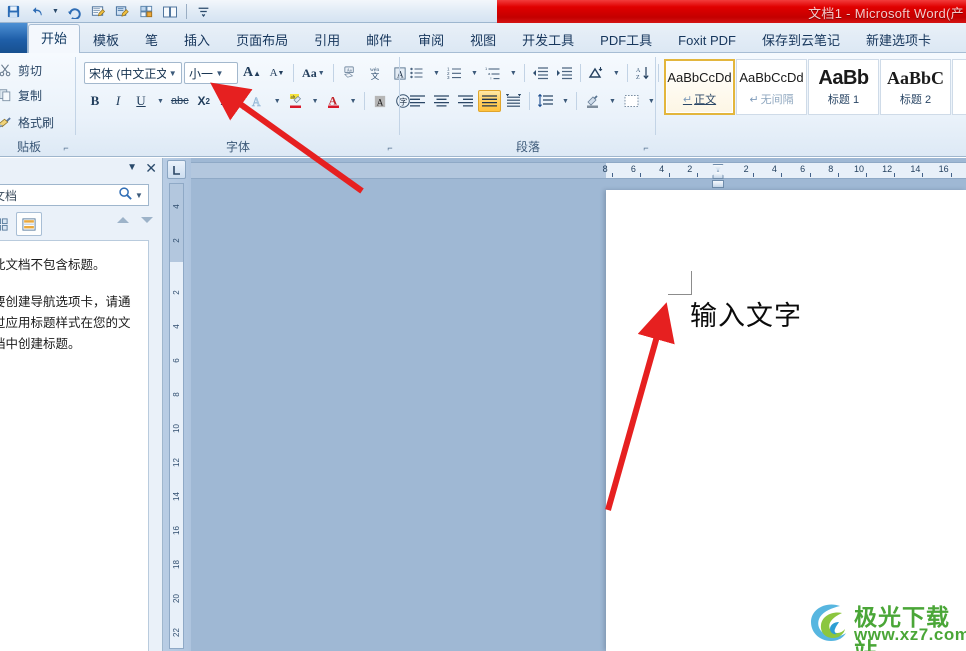  I want to click on multilevel-dropdown: ▼, so click(513, 73).